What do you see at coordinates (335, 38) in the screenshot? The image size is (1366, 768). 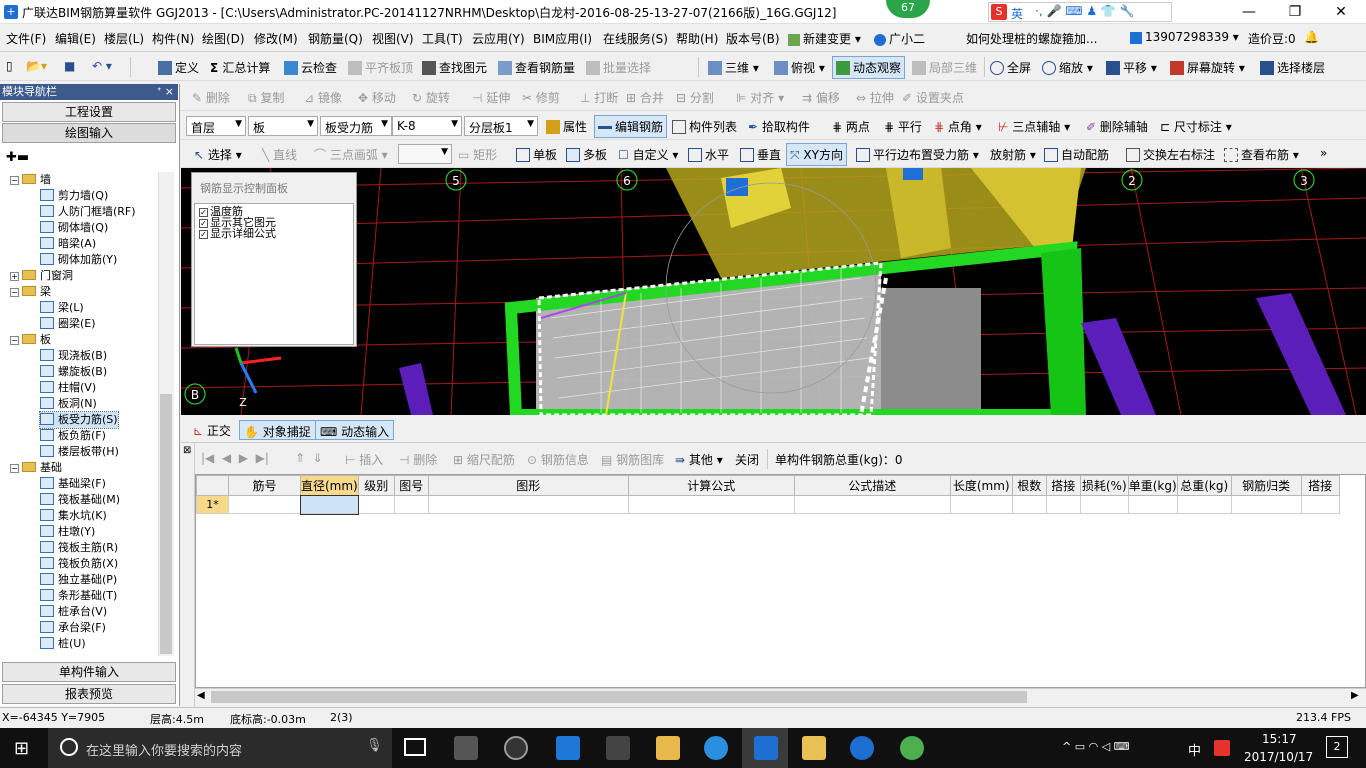 I see `menu-rebar-qty: 钢筋量(Q)` at bounding box center [335, 38].